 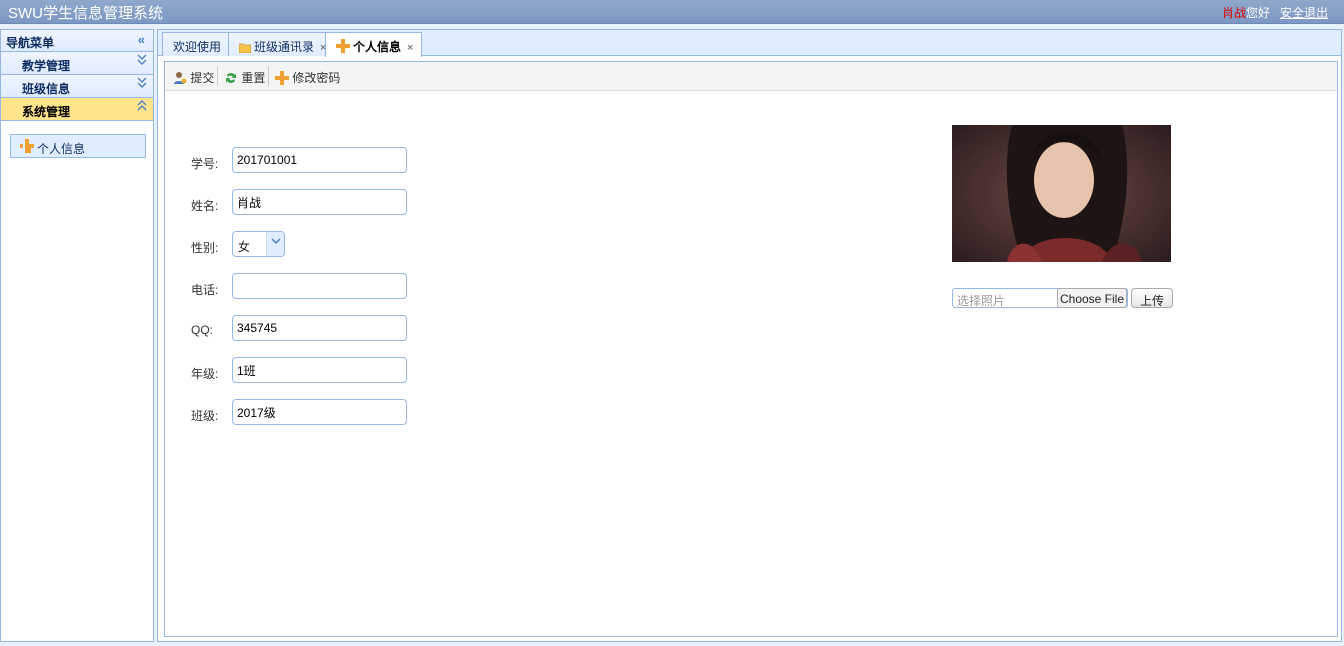 What do you see at coordinates (205, 164) in the screenshot?
I see `student-id-label: 学号:` at bounding box center [205, 164].